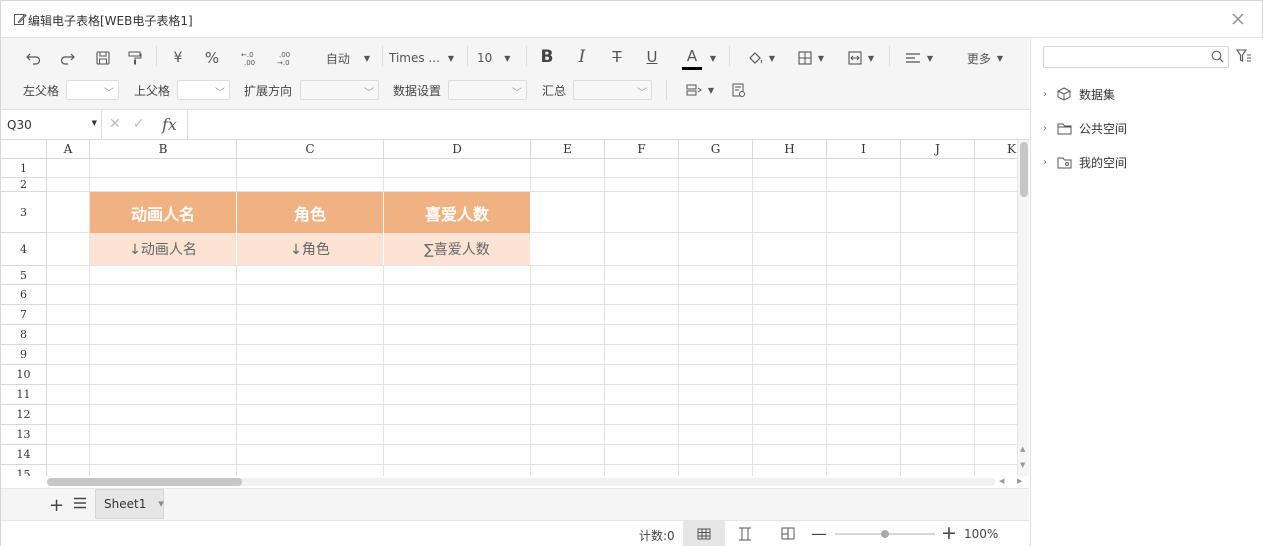  I want to click on row-header: 4, so click(24, 249).